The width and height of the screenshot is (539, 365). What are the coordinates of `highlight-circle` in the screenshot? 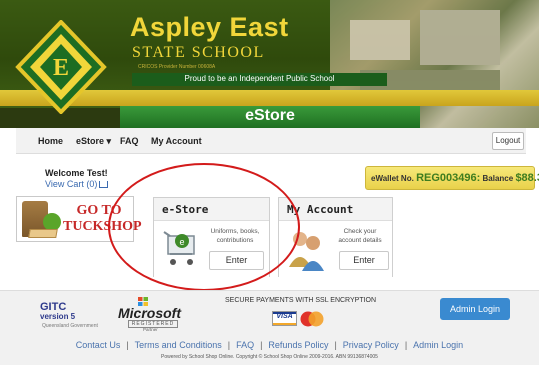 It's located at (204, 227).